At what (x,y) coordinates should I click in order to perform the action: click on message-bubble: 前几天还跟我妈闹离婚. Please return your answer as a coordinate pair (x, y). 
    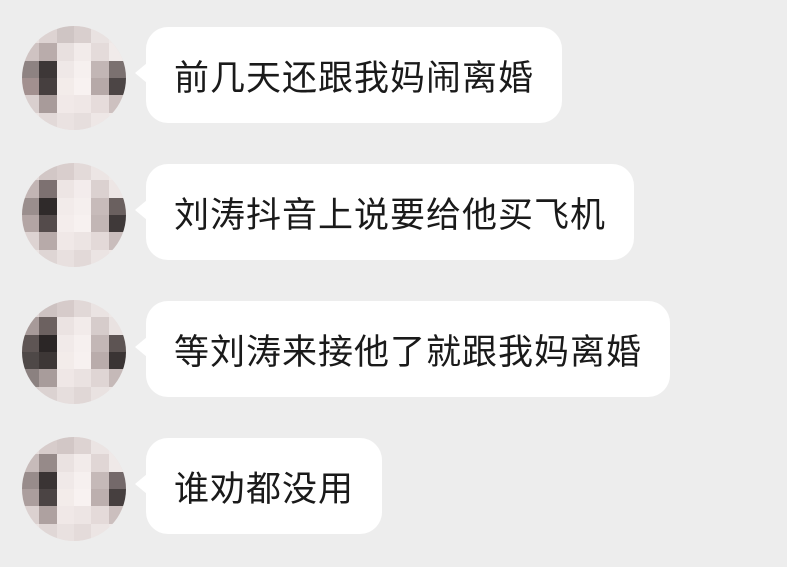
    Looking at the image, I should click on (354, 75).